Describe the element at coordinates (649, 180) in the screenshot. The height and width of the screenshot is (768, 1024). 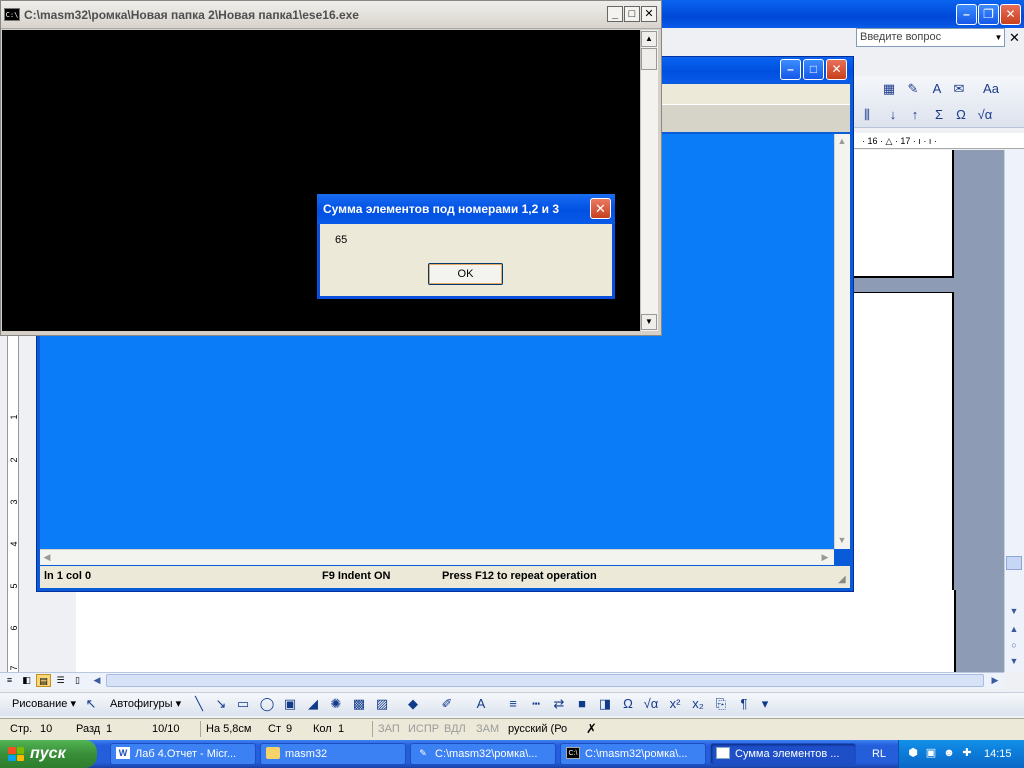
I see `console-scrollbar` at that location.